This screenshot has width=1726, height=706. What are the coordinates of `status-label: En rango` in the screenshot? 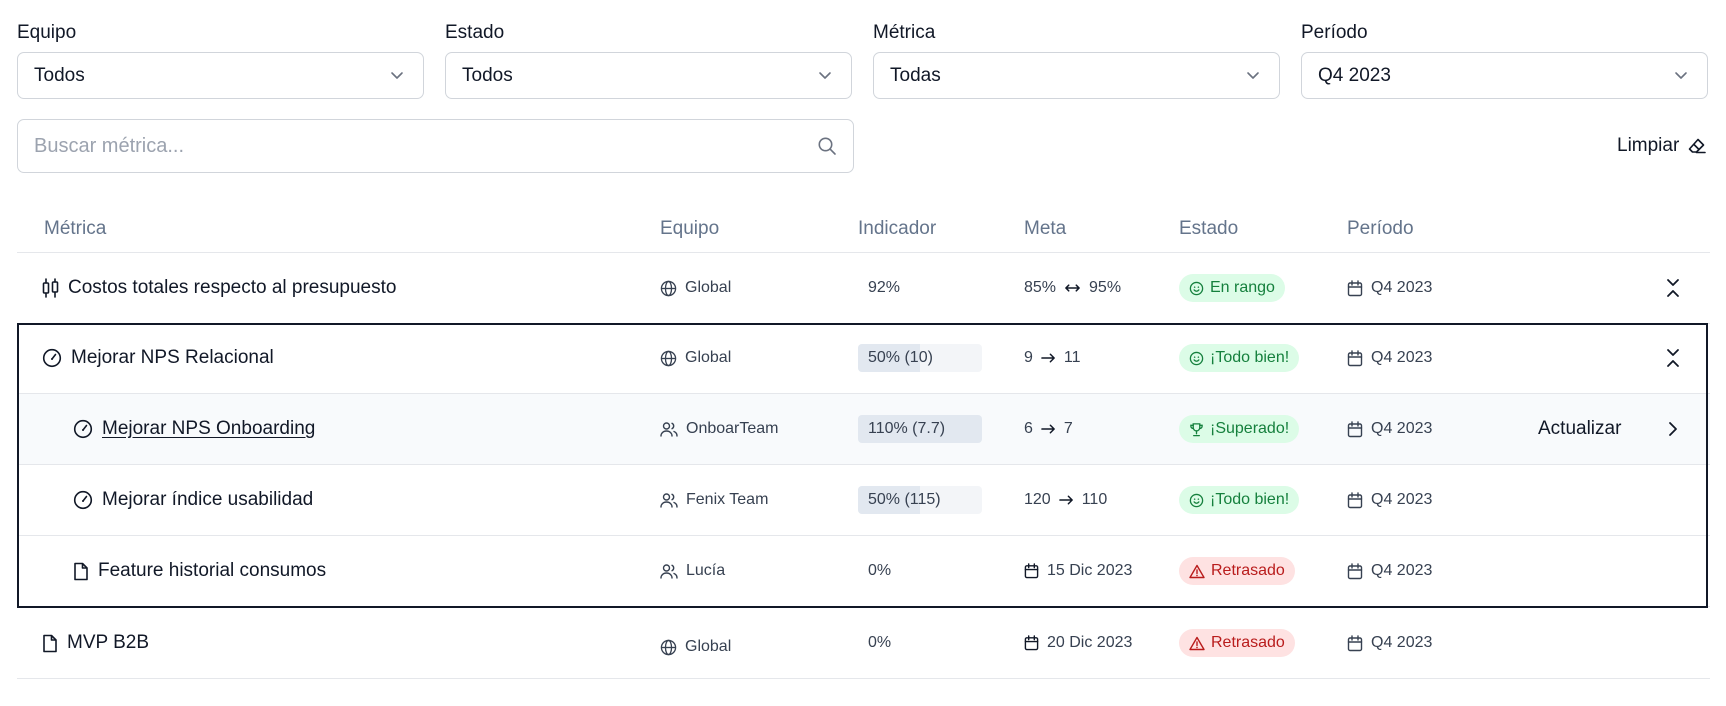 It's located at (1242, 287).